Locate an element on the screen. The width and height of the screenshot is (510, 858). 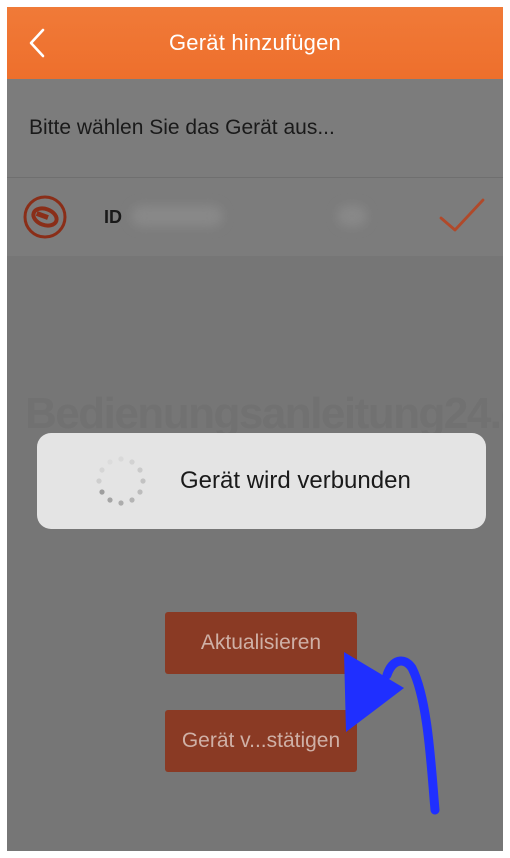
device-id-label: ID is located at coordinates (113, 216).